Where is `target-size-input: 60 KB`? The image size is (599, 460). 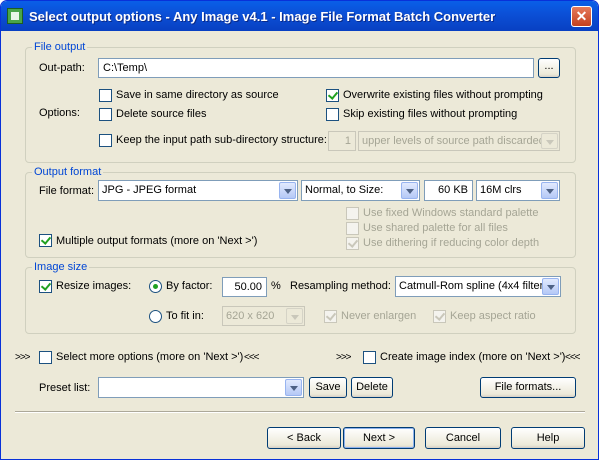
target-size-input: 60 KB is located at coordinates (448, 190).